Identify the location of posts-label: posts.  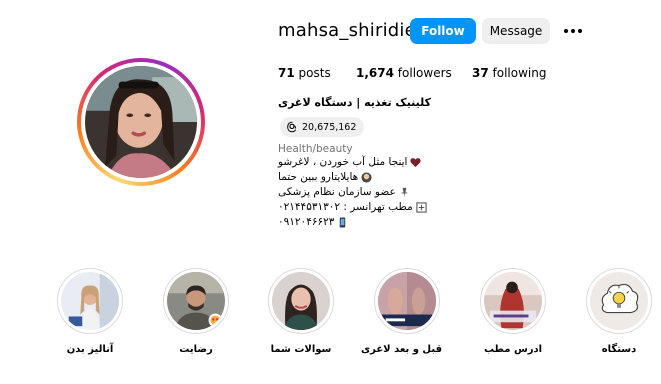
(314, 73).